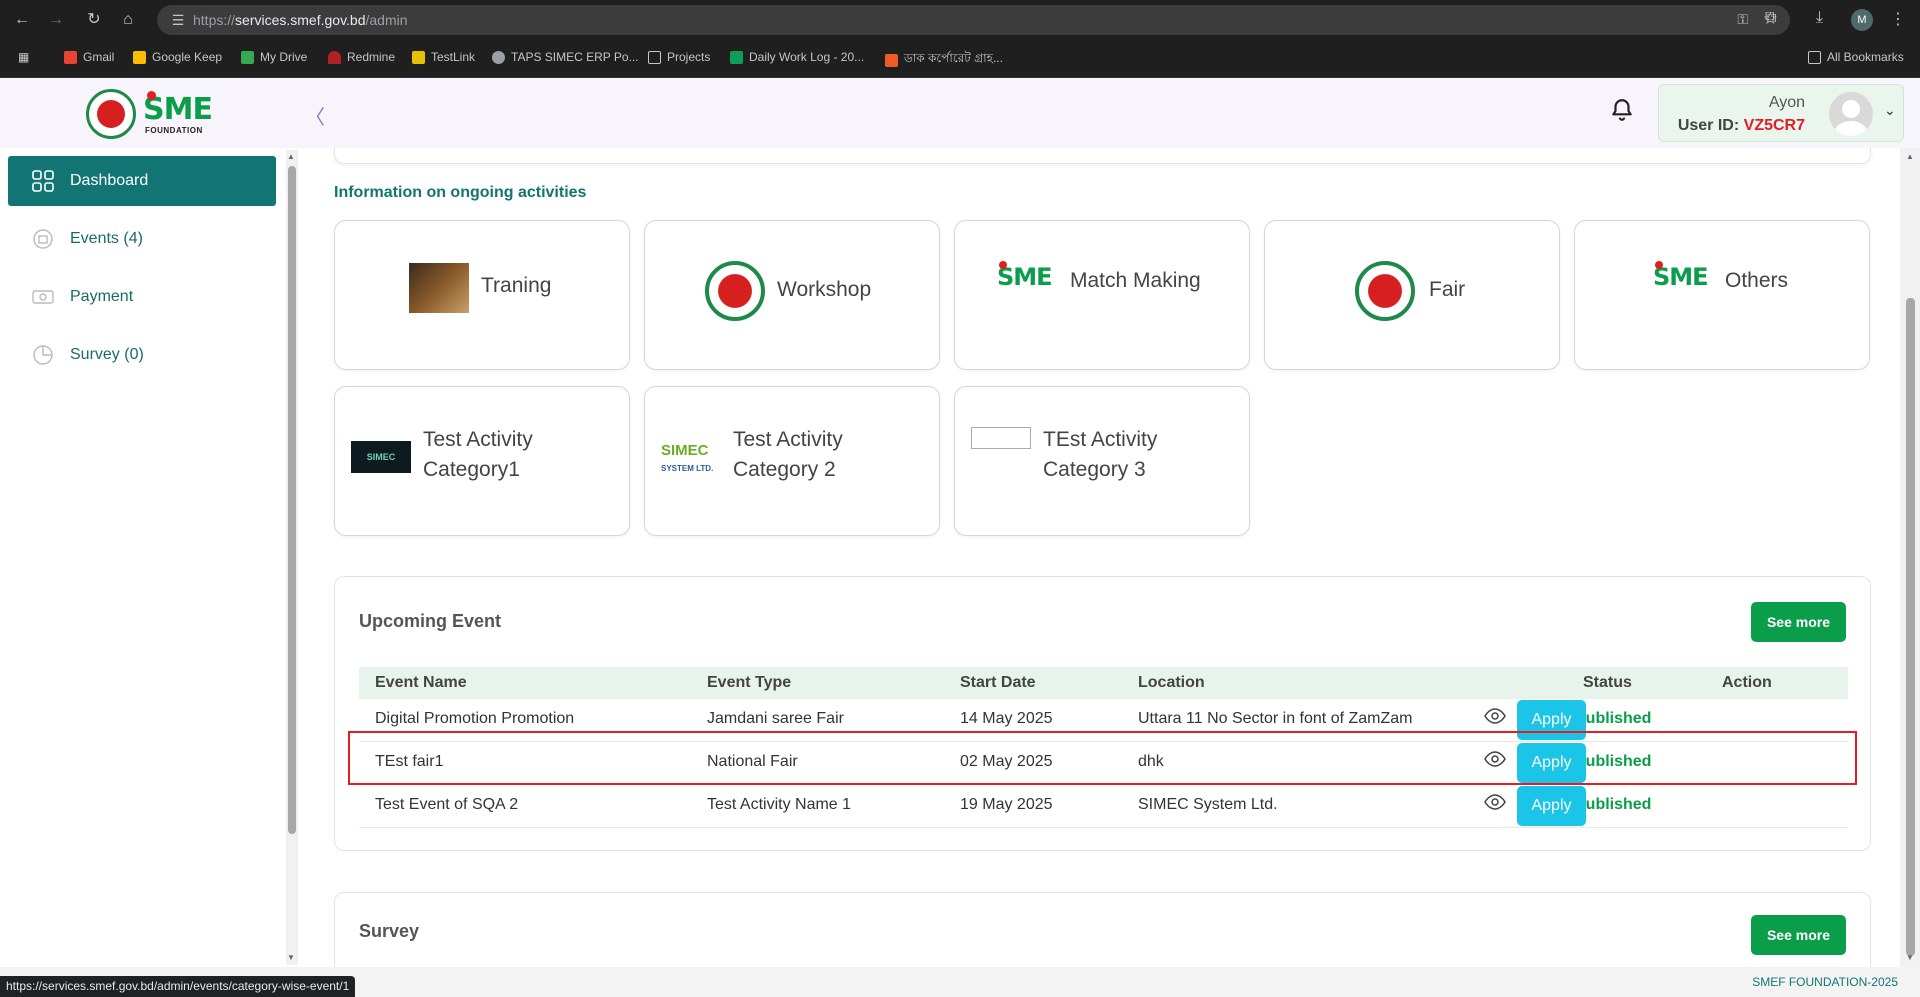 The height and width of the screenshot is (997, 1920). Describe the element at coordinates (1681, 280) in the screenshot. I see `sme-logo: SME` at that location.